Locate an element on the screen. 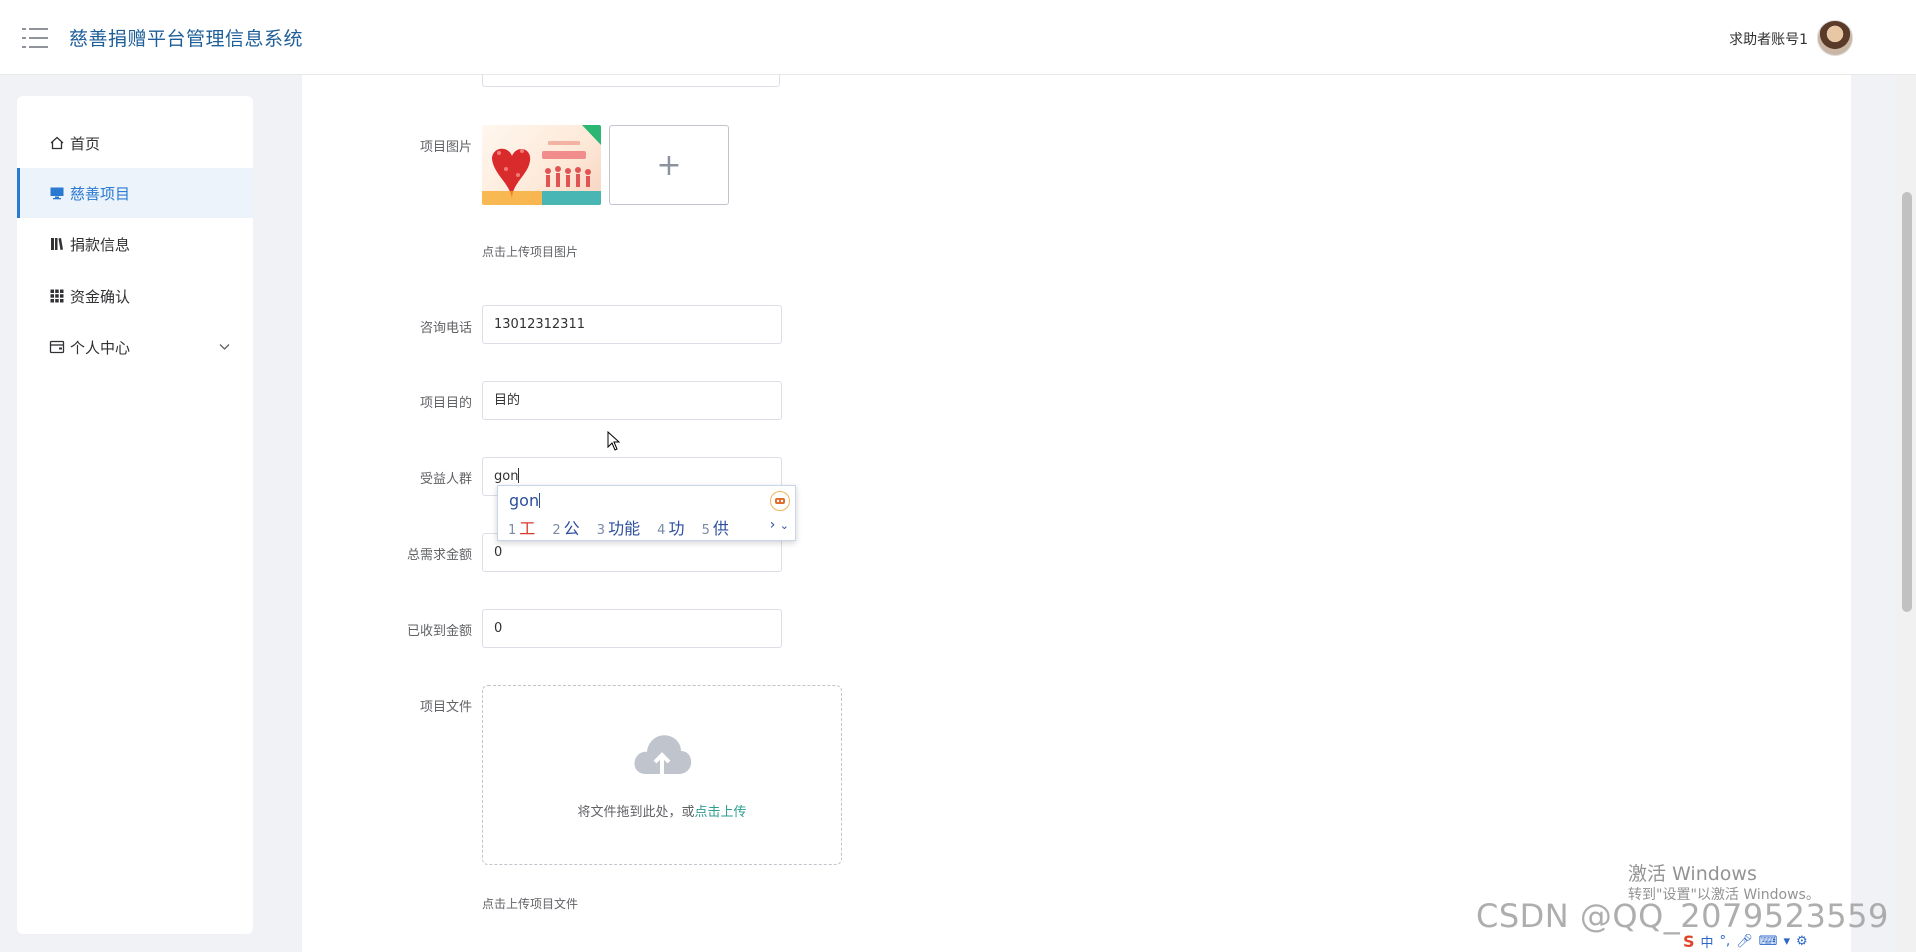 The width and height of the screenshot is (1916, 952). sidebar-item-personal-center: 个人中心 is located at coordinates (135, 347).